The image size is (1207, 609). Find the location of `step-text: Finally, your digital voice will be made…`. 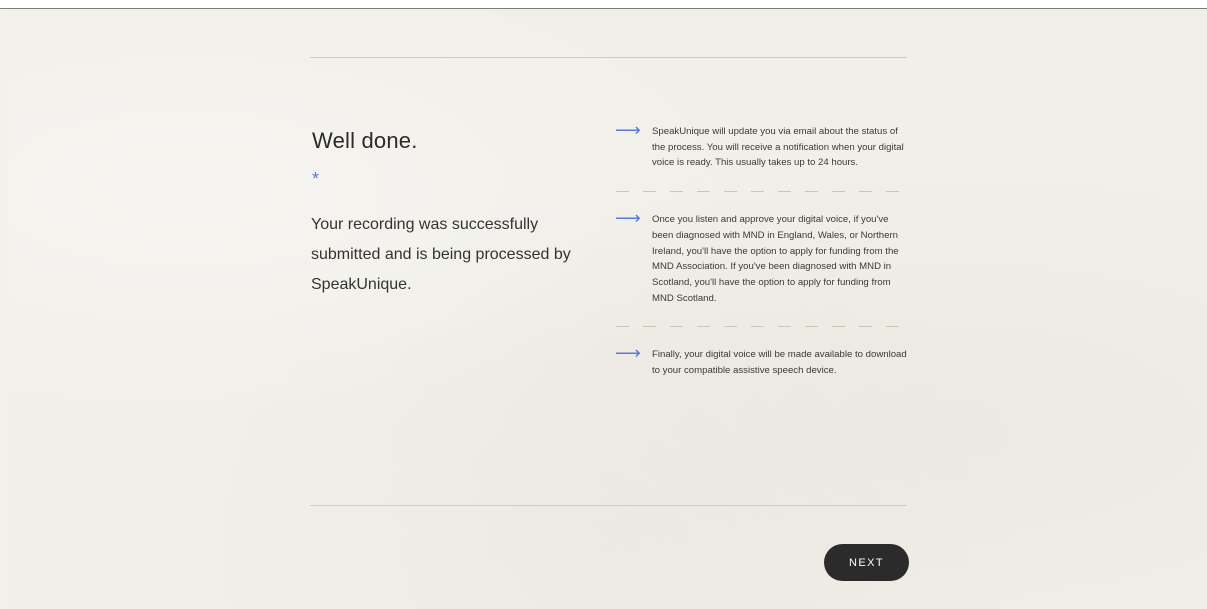

step-text: Finally, your digital voice will be made… is located at coordinates (779, 363).